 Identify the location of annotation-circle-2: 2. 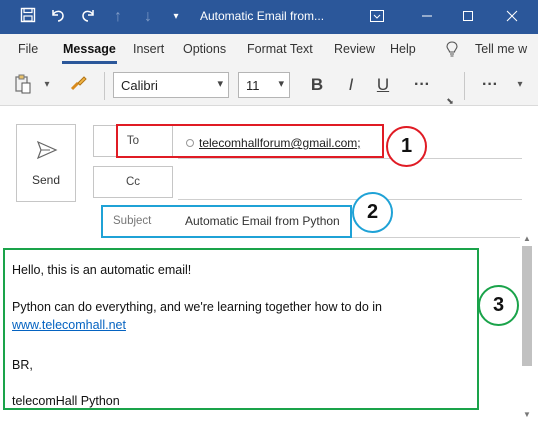
(372, 212).